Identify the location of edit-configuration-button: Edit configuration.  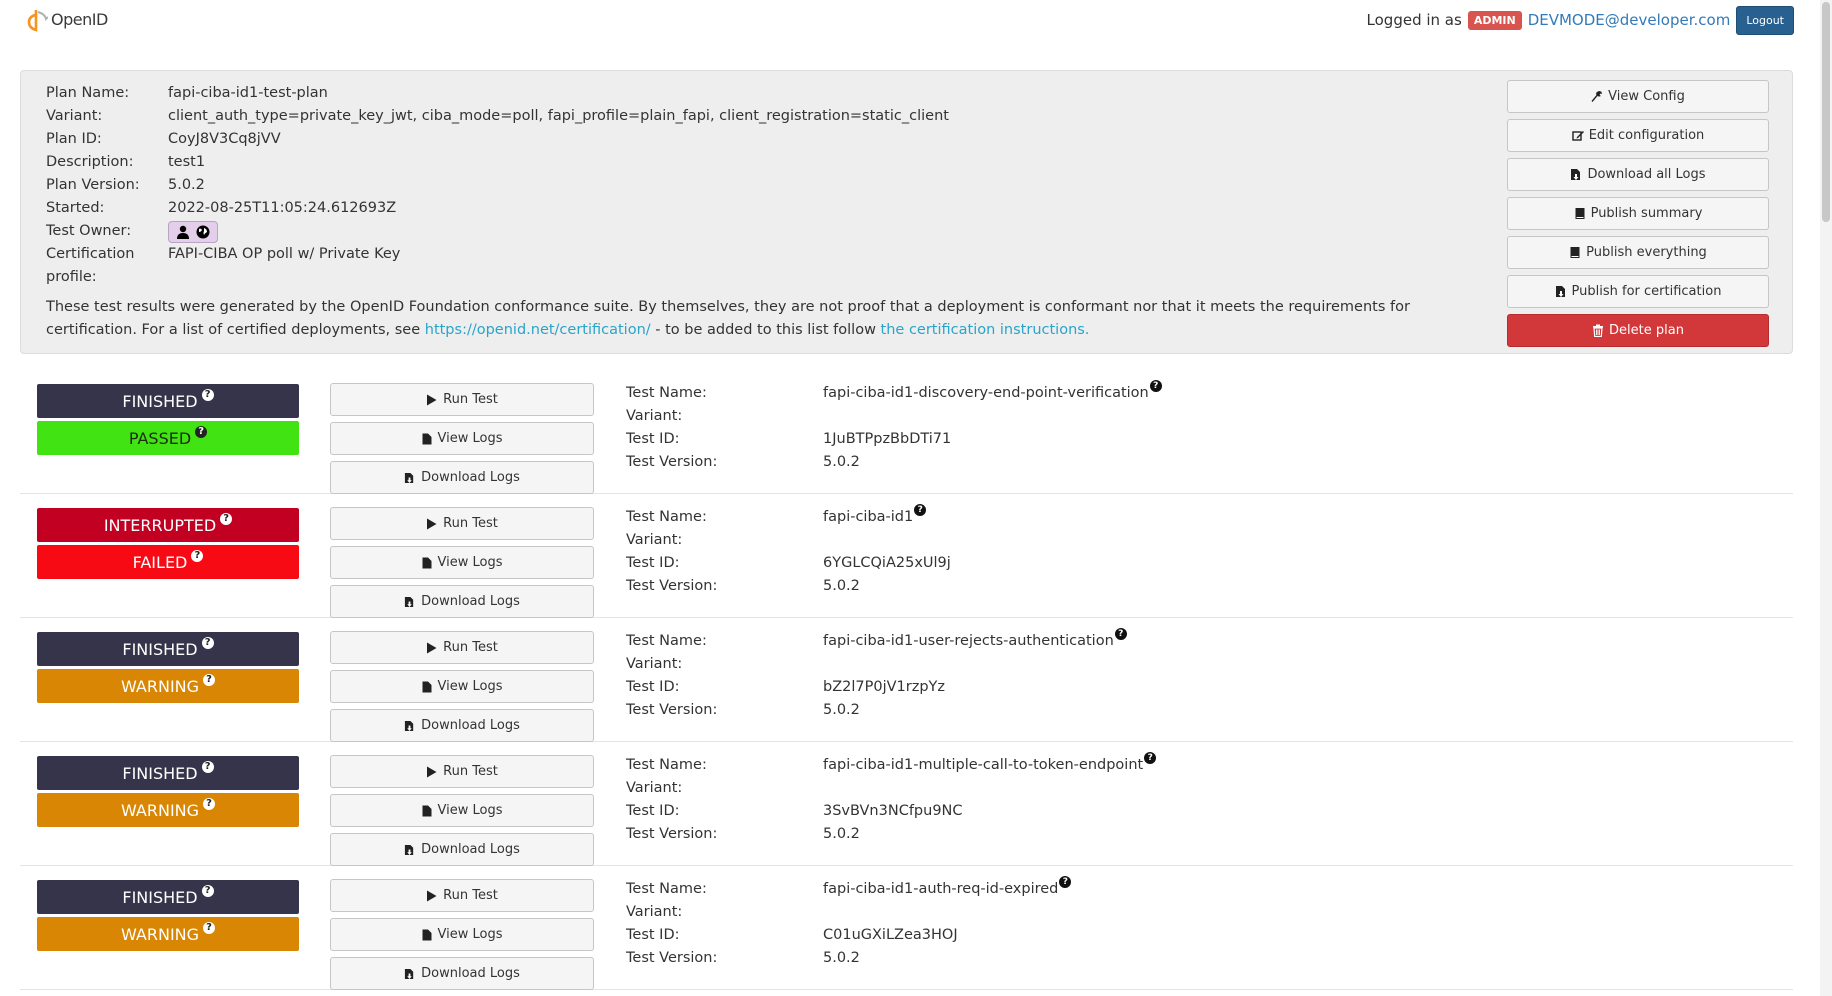
(1638, 135).